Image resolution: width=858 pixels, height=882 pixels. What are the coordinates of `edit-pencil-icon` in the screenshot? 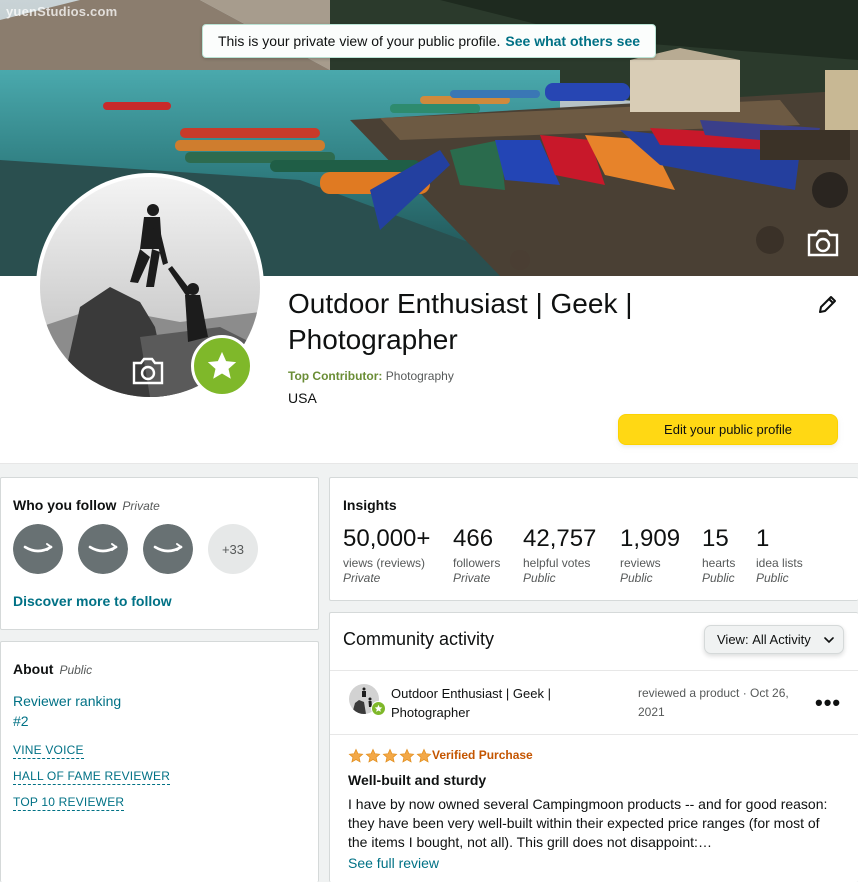 It's located at (827, 305).